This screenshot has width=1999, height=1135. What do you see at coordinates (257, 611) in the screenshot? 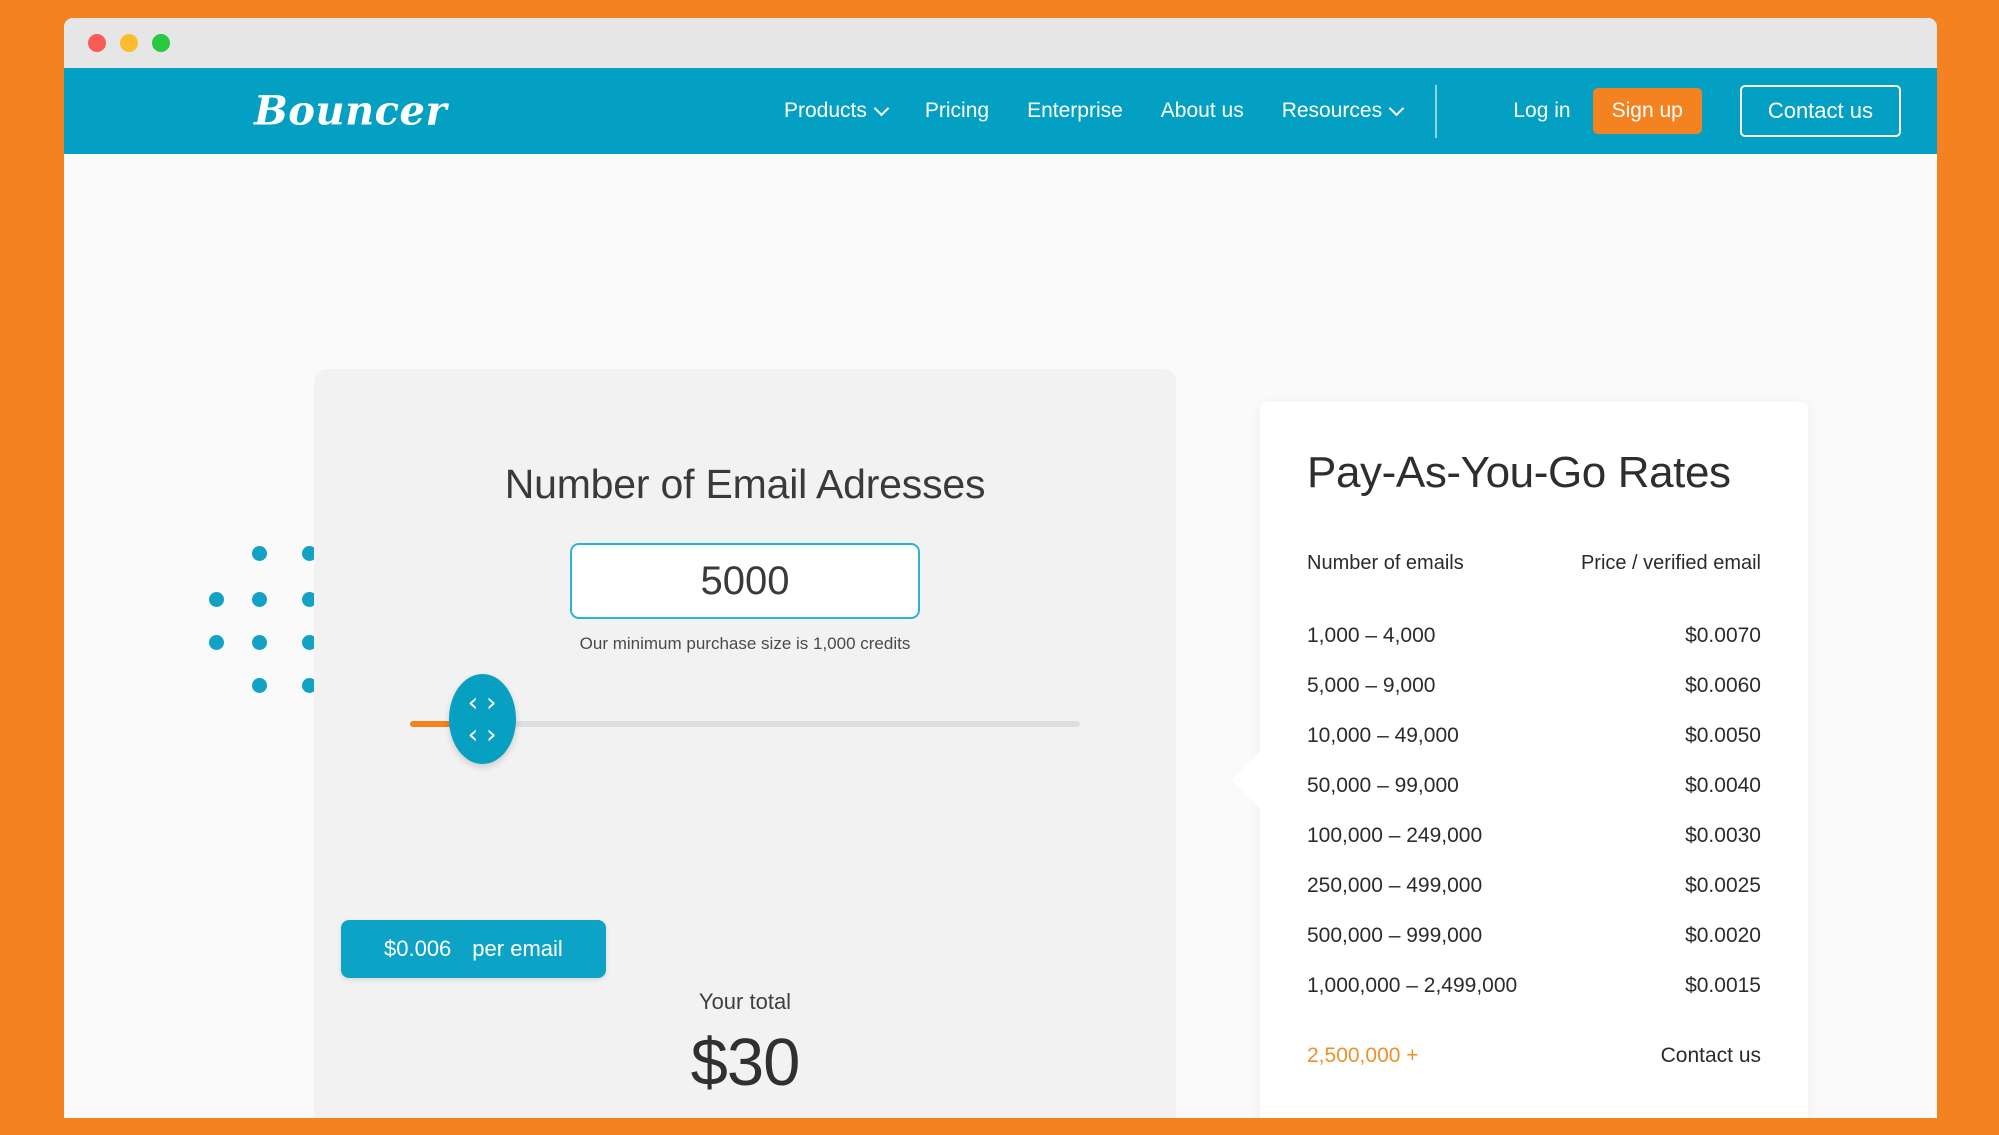
I see `decorative-dot-pattern` at bounding box center [257, 611].